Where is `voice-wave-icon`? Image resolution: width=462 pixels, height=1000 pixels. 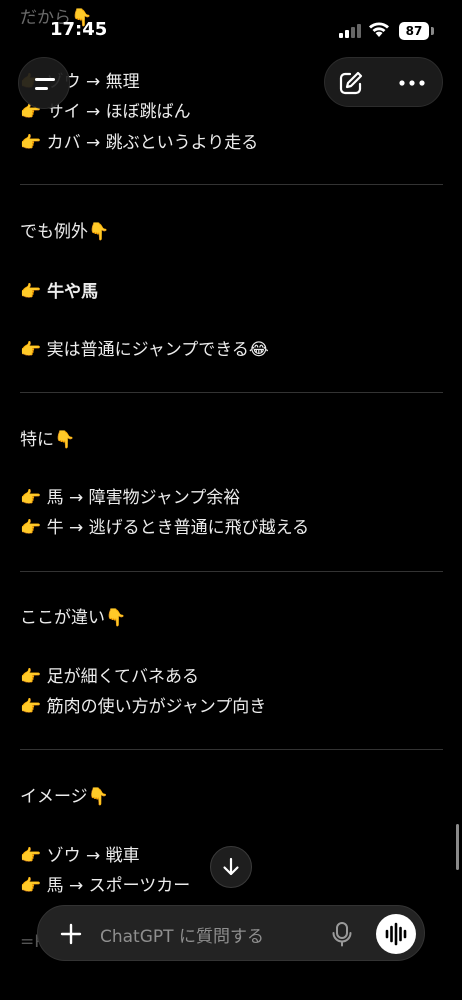 voice-wave-icon is located at coordinates (396, 934).